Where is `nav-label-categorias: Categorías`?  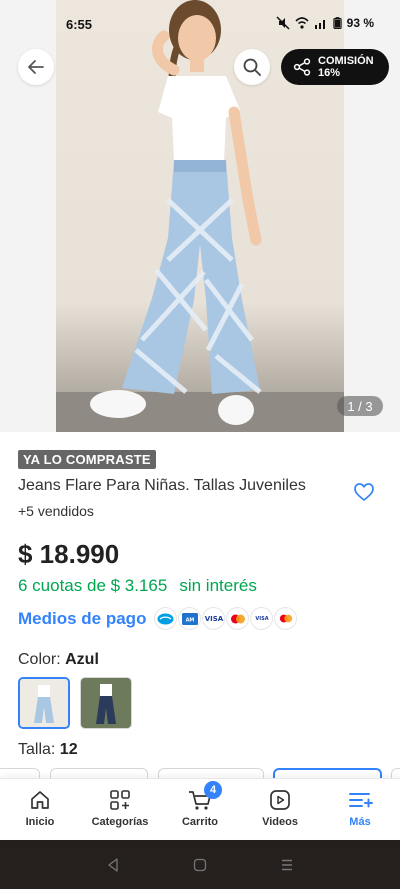 nav-label-categorias: Categorías is located at coordinates (120, 822).